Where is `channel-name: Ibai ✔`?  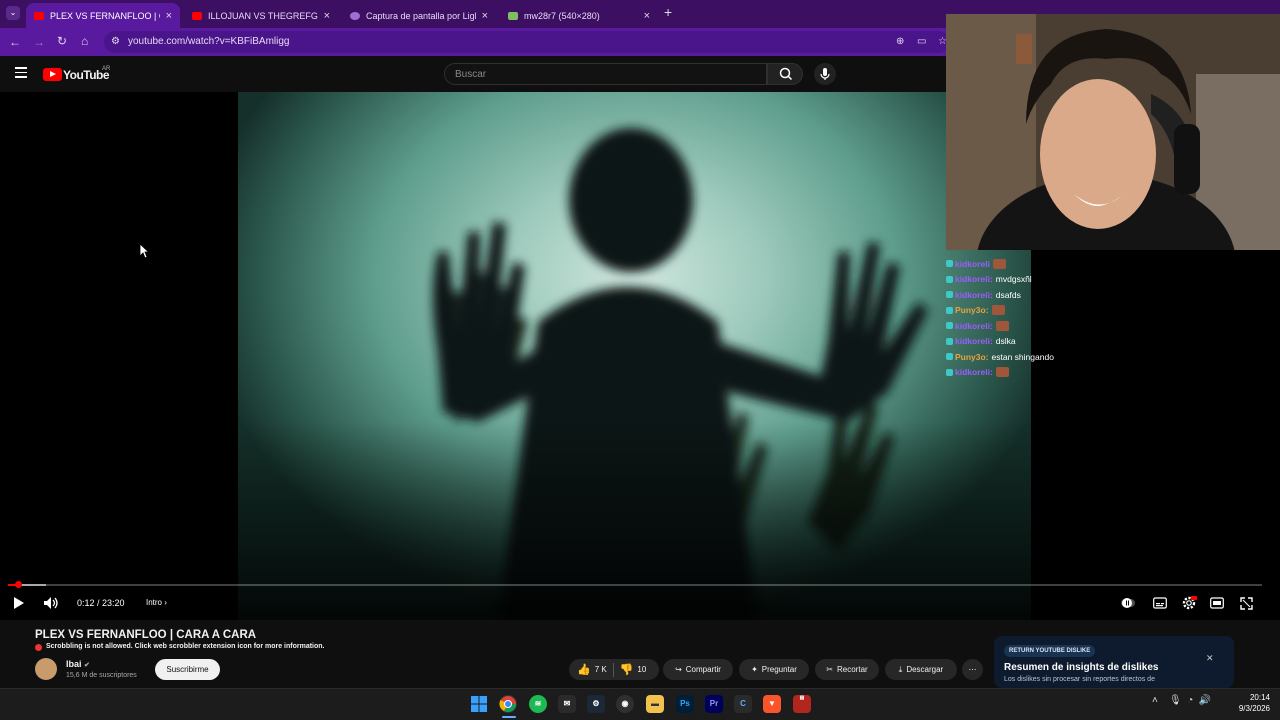
channel-name: Ibai ✔ is located at coordinates (78, 664).